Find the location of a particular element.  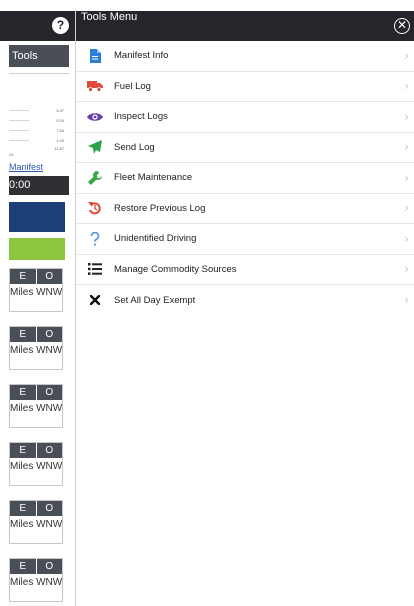

panel-title: Tools Menu is located at coordinates (109, 17).